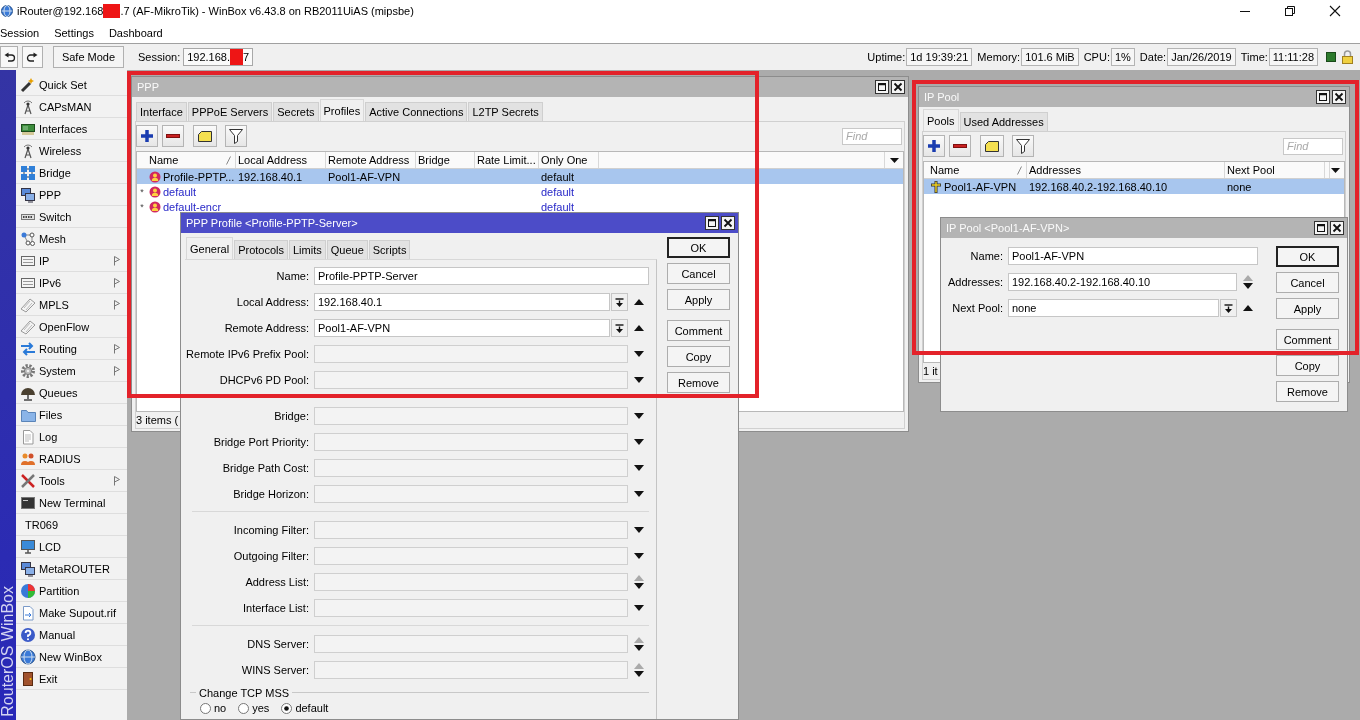 The height and width of the screenshot is (720, 1360). What do you see at coordinates (698, 299) in the screenshot?
I see `dialog-button: Apply` at bounding box center [698, 299].